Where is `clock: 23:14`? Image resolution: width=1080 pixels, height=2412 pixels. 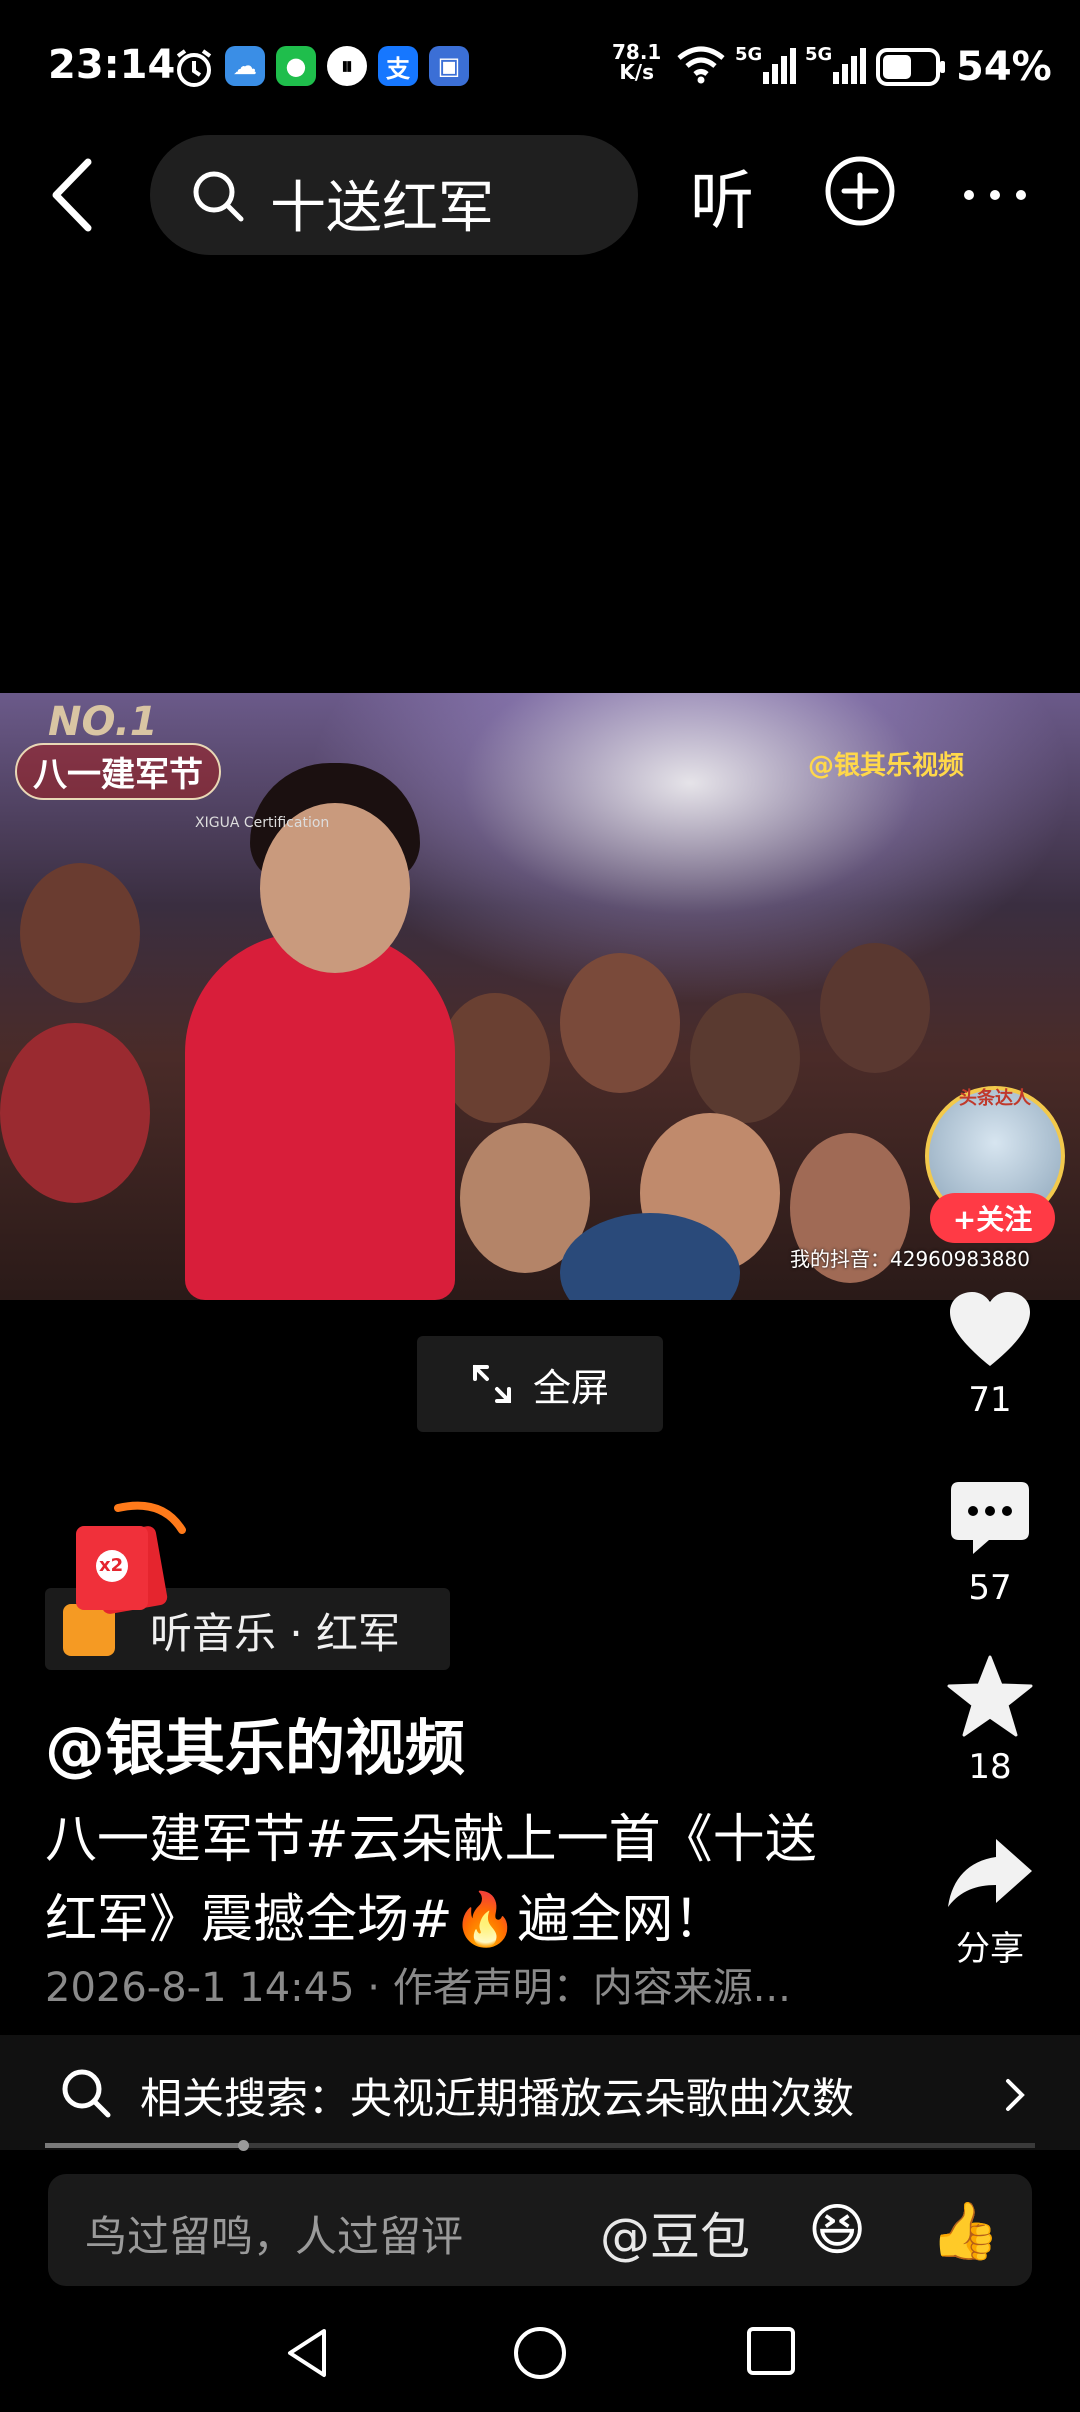 clock: 23:14 is located at coordinates (112, 65).